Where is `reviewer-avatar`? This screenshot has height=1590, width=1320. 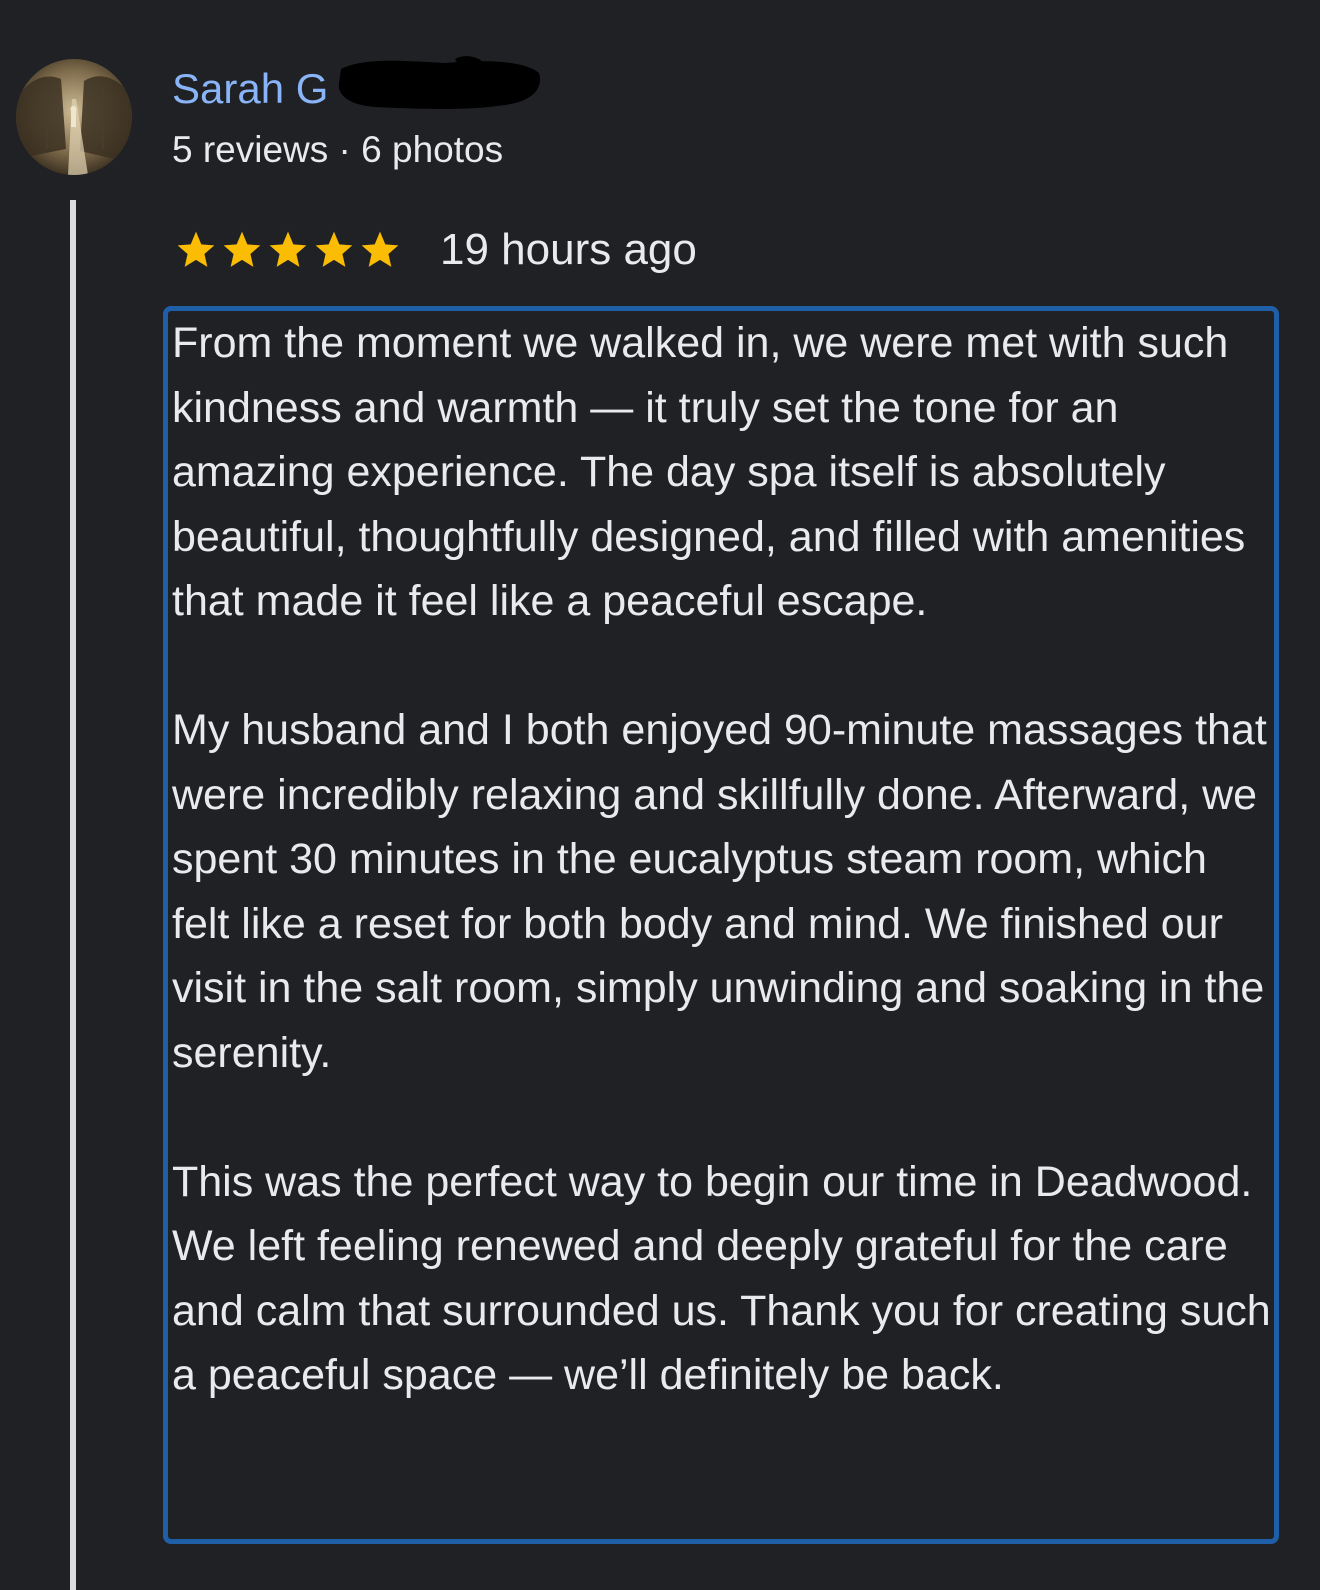 reviewer-avatar is located at coordinates (74, 117).